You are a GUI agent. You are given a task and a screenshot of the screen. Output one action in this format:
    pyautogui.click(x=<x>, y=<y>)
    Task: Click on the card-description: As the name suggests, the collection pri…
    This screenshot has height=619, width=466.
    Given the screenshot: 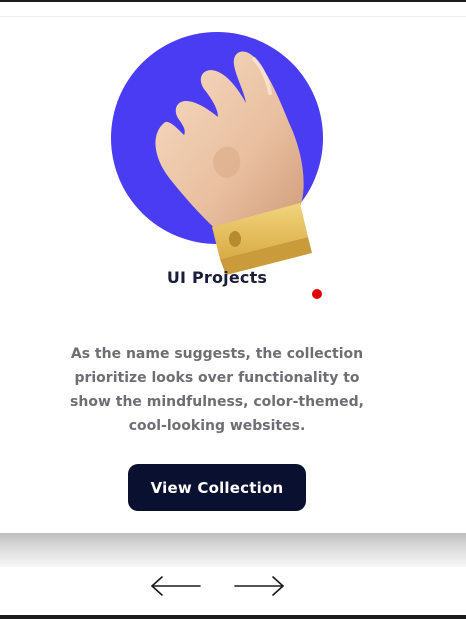 What is the action you would take?
    pyautogui.click(x=217, y=390)
    